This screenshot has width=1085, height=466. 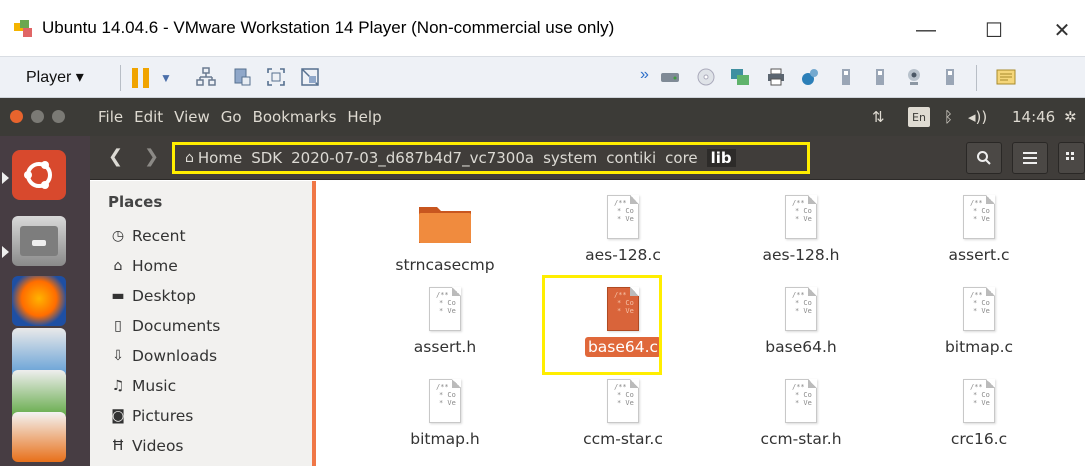 What do you see at coordinates (801, 347) in the screenshot?
I see `file-name: base64.h` at bounding box center [801, 347].